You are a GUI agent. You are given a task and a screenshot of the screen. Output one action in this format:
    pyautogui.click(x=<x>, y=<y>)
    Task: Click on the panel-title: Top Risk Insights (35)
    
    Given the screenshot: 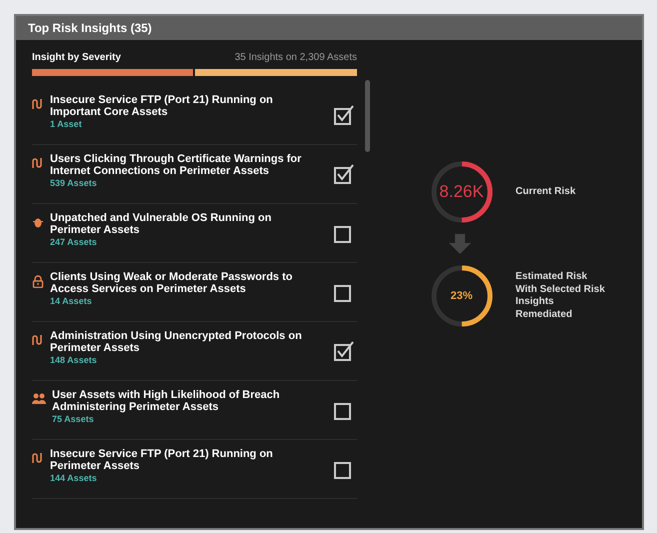 What is the action you would take?
    pyautogui.click(x=90, y=28)
    